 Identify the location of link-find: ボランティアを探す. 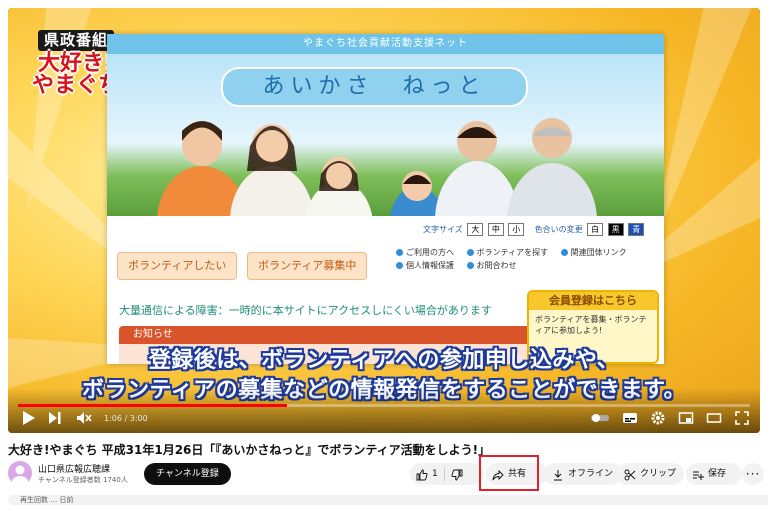
(512, 252).